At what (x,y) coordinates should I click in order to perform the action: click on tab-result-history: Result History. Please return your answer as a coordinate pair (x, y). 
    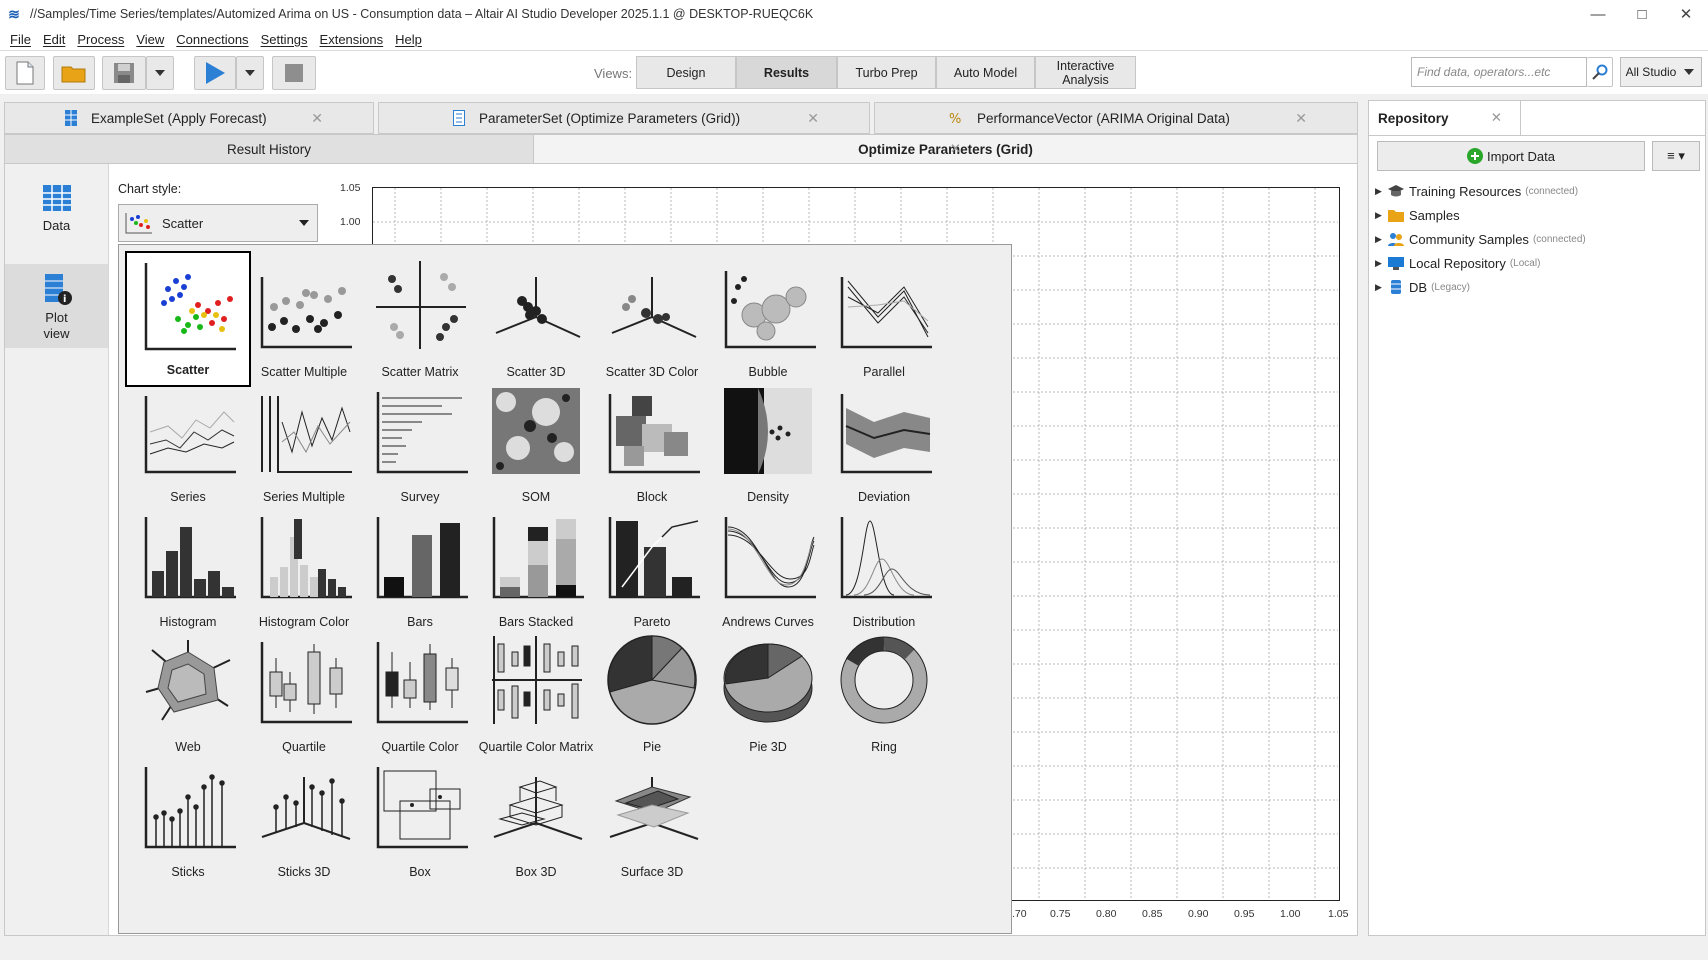
    Looking at the image, I should click on (269, 149).